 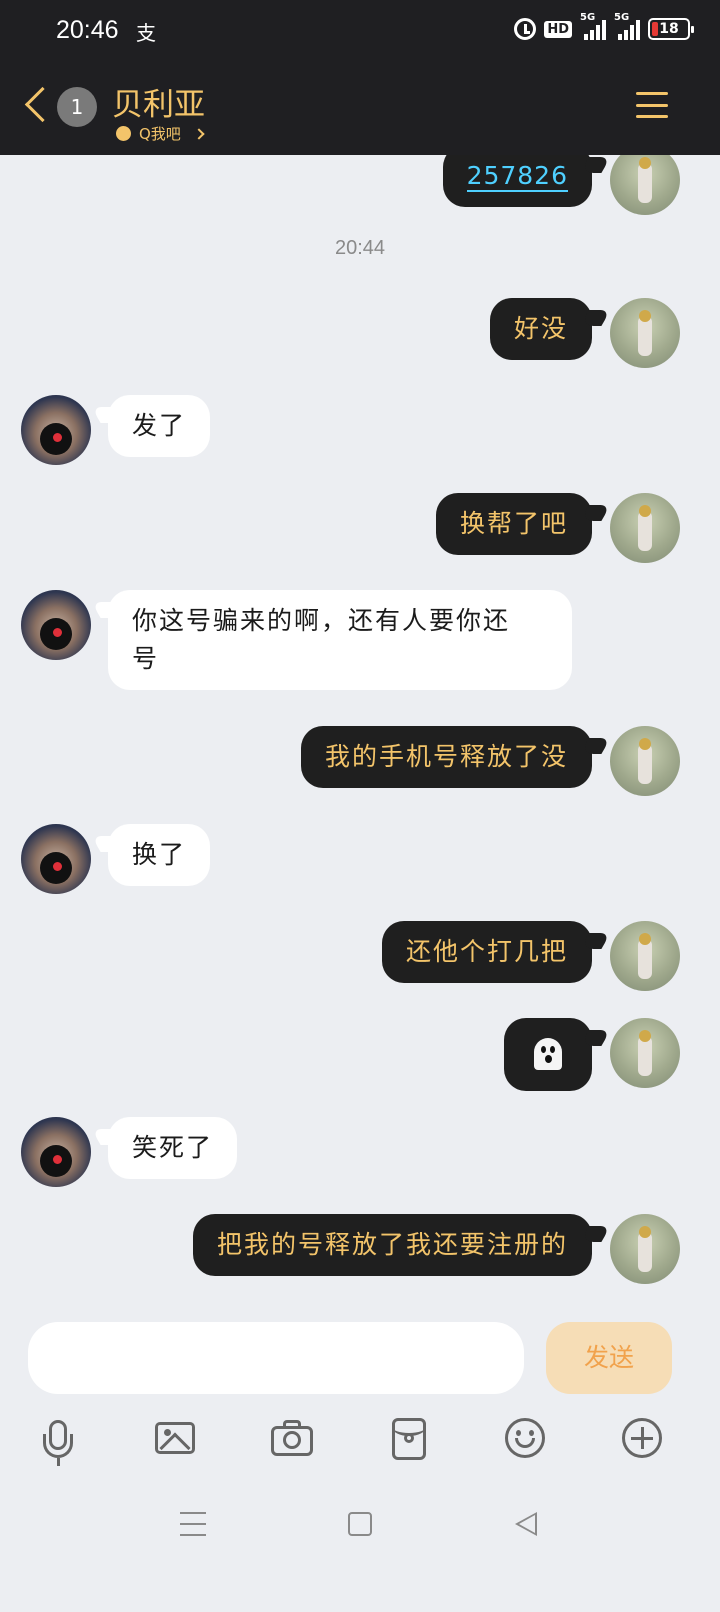 What do you see at coordinates (558, 29) in the screenshot?
I see `hd-volte-icon: HD` at bounding box center [558, 29].